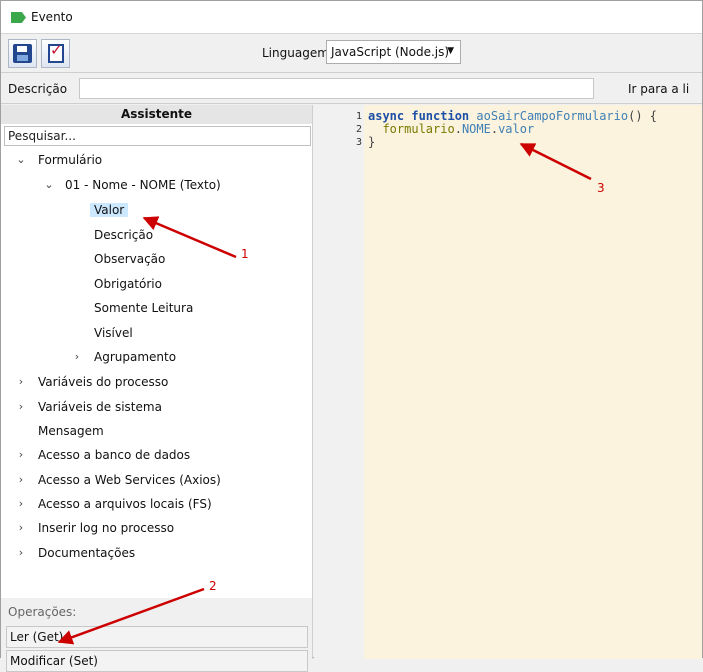  I want to click on tree-item-banco-dados: › Acesso a banco de dados, so click(102, 455).